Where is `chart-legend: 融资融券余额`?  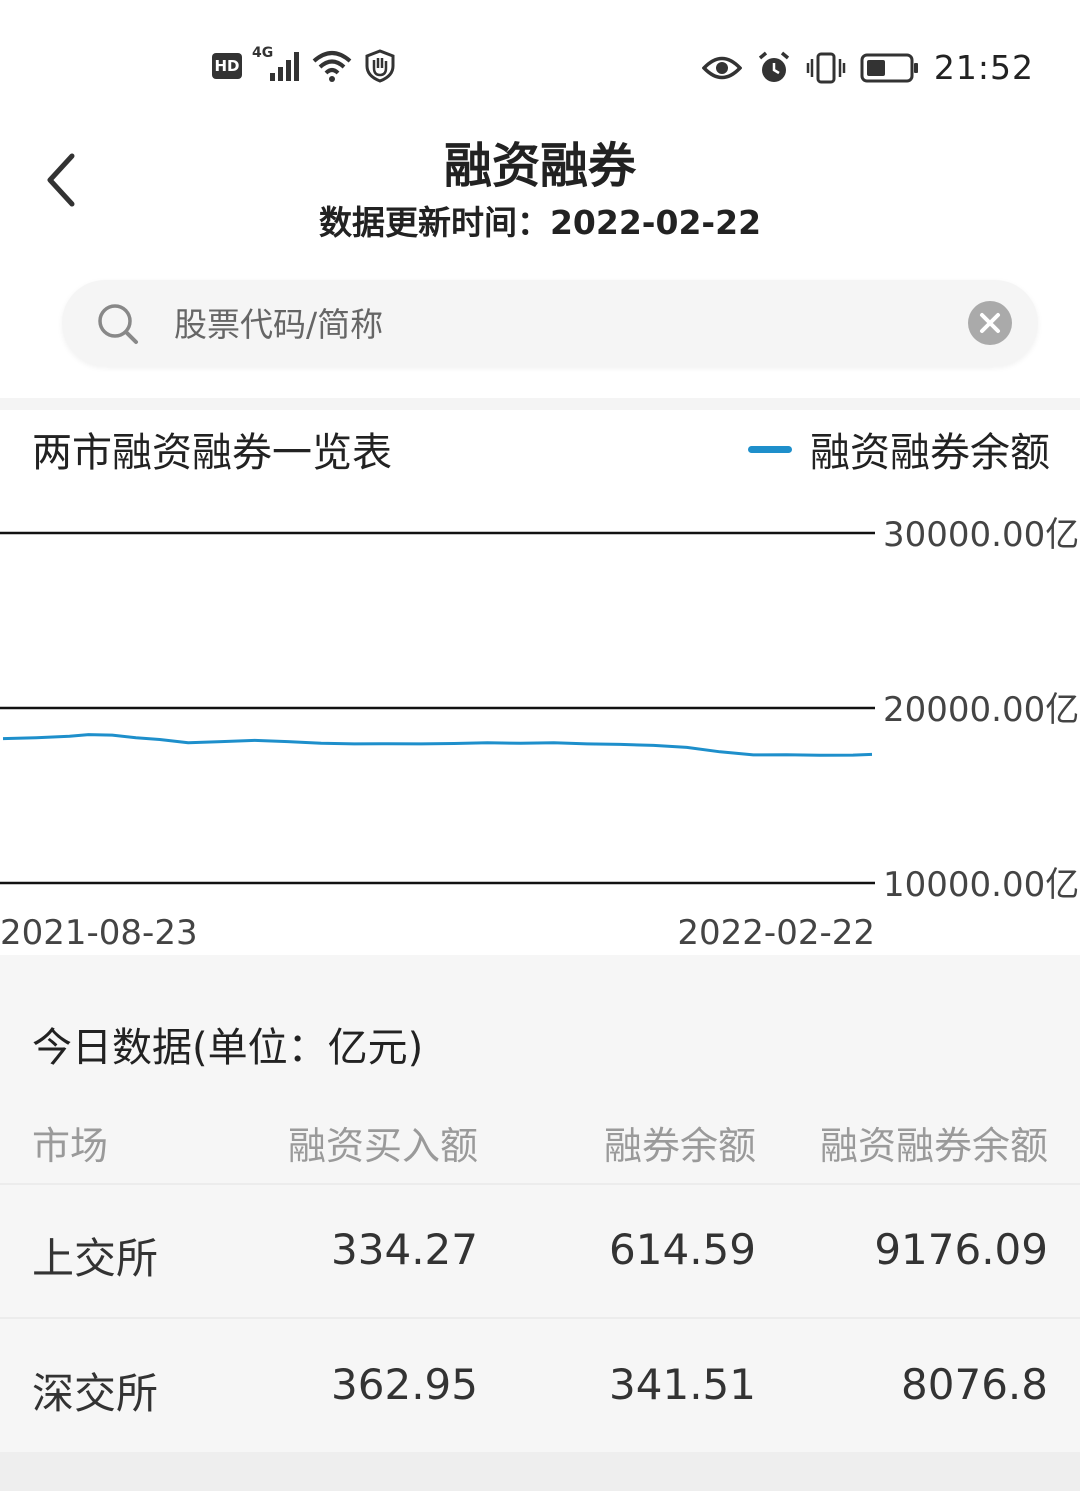 chart-legend: 融资融券余额 is located at coordinates (899, 449).